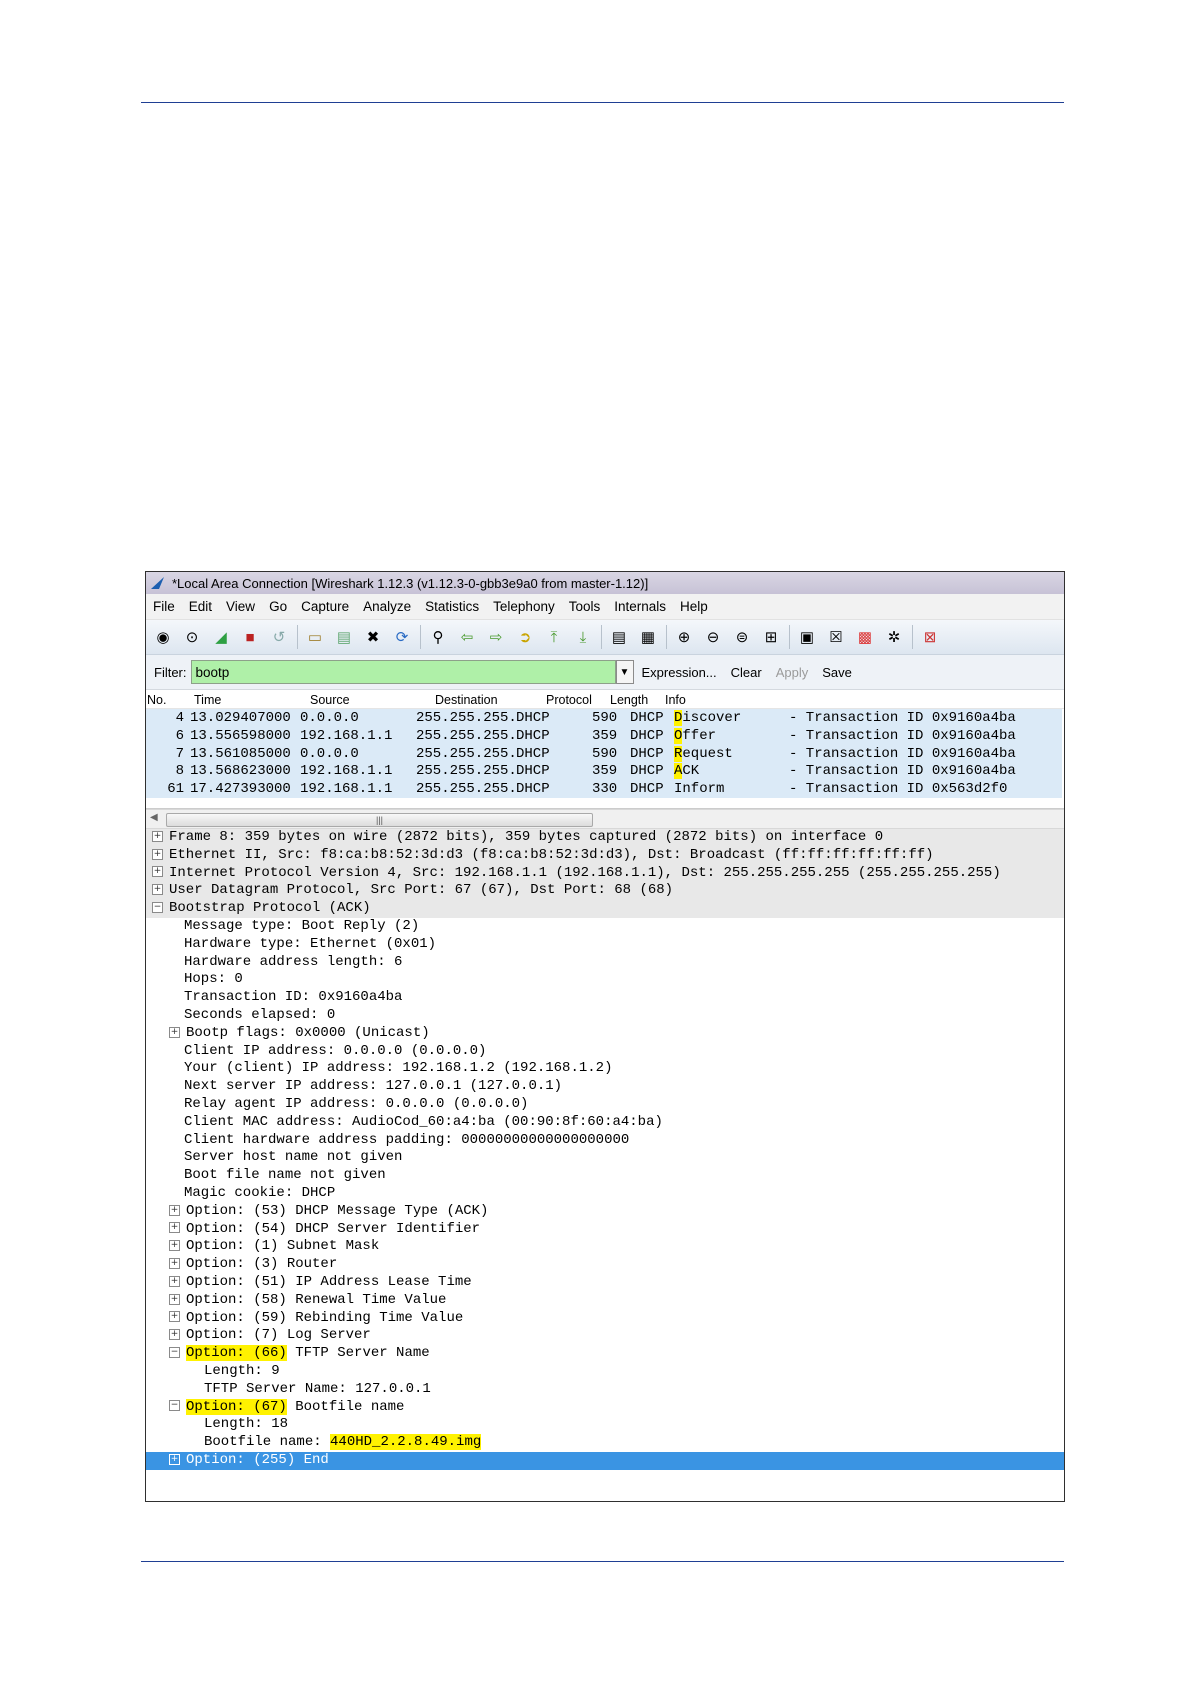 This screenshot has width=1191, height=1684. Describe the element at coordinates (403, 672) in the screenshot. I see `filter-input: bootp` at that location.